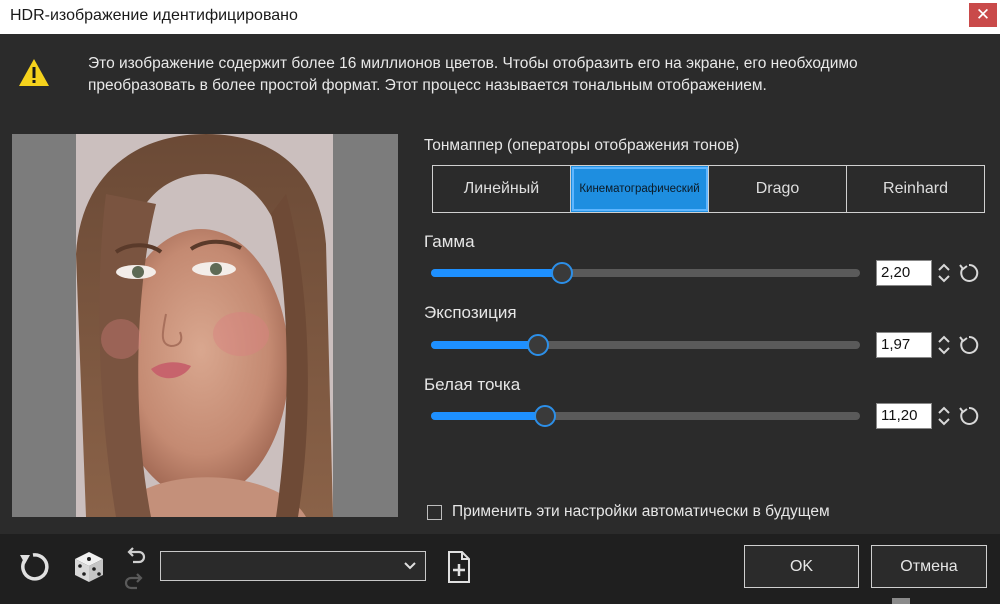  I want to click on exposure-reset-icon, so click(969, 345).